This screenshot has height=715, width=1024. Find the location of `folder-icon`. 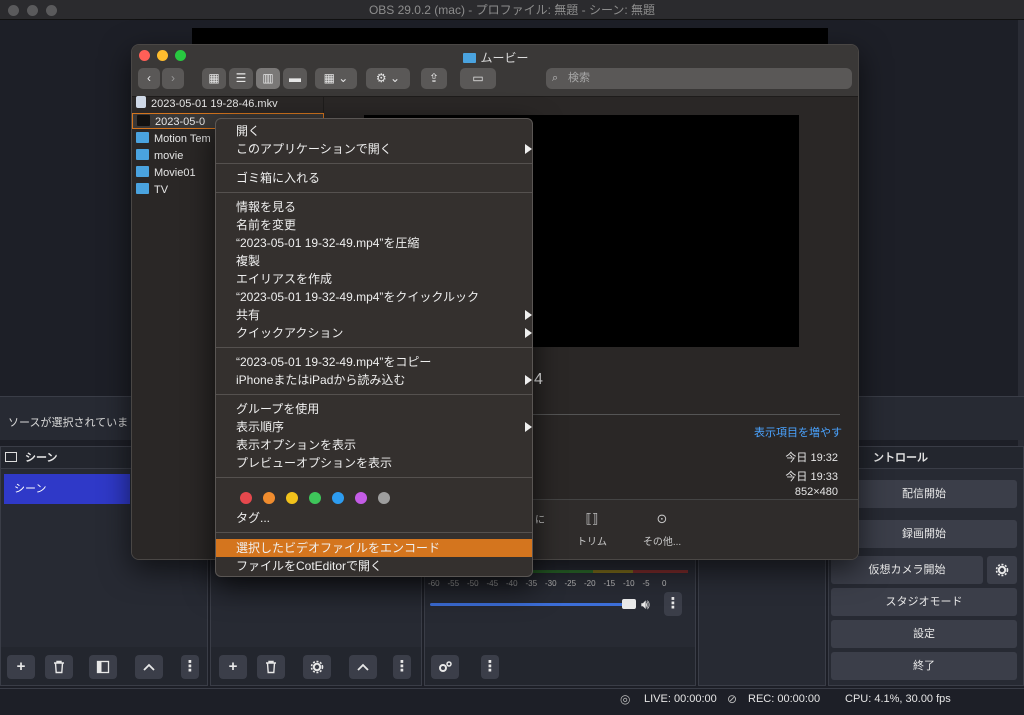

folder-icon is located at coordinates (470, 58).